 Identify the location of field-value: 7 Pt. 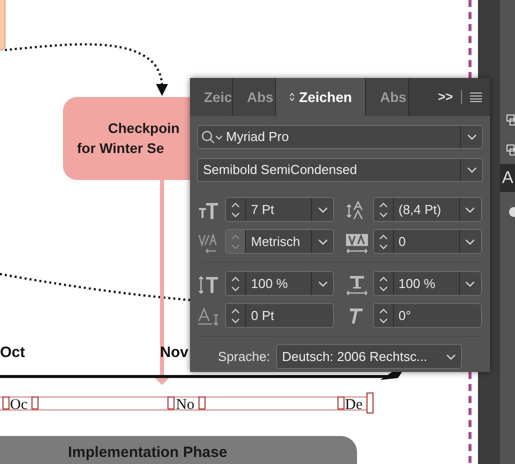
(263, 209).